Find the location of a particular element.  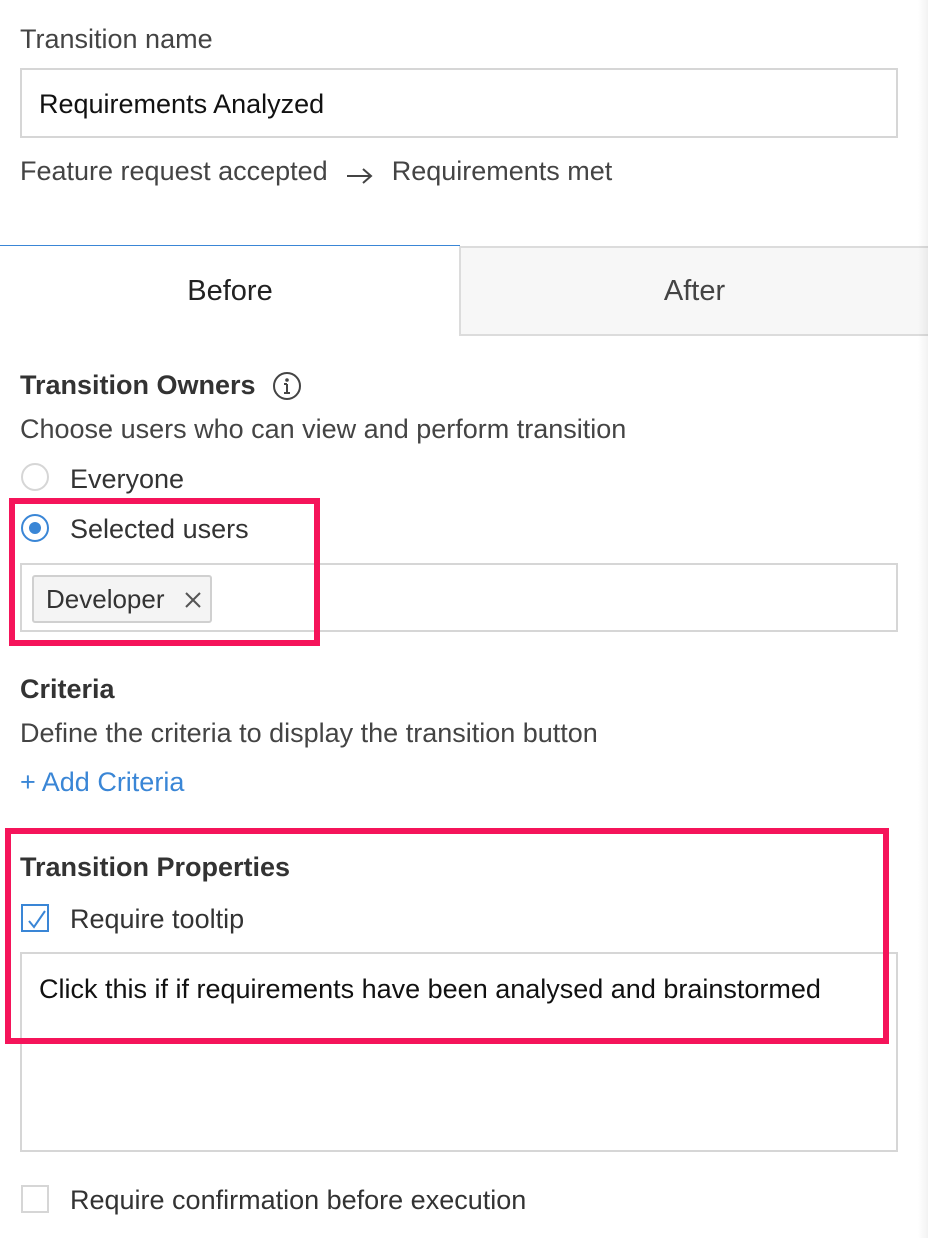

tab-before-label: Before is located at coordinates (230, 290).